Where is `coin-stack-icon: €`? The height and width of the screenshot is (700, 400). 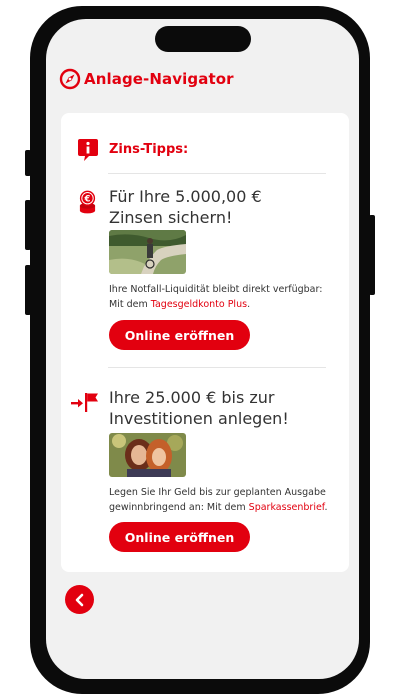 coin-stack-icon: € is located at coordinates (87, 202).